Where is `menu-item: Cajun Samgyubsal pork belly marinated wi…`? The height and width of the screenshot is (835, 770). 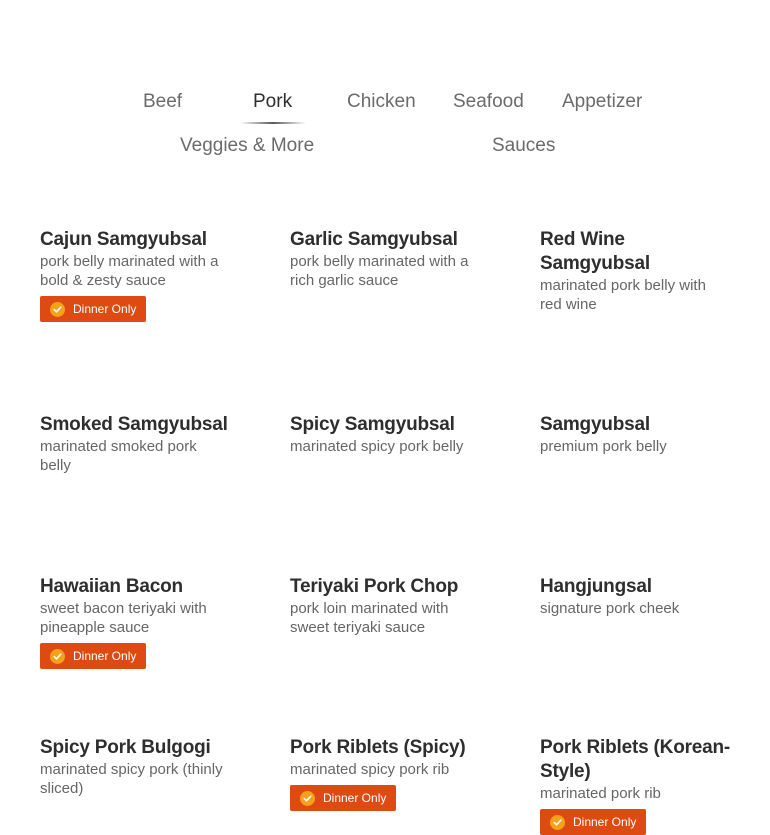
menu-item: Cajun Samgyubsal pork belly marinated wi… is located at coordinates (137, 275).